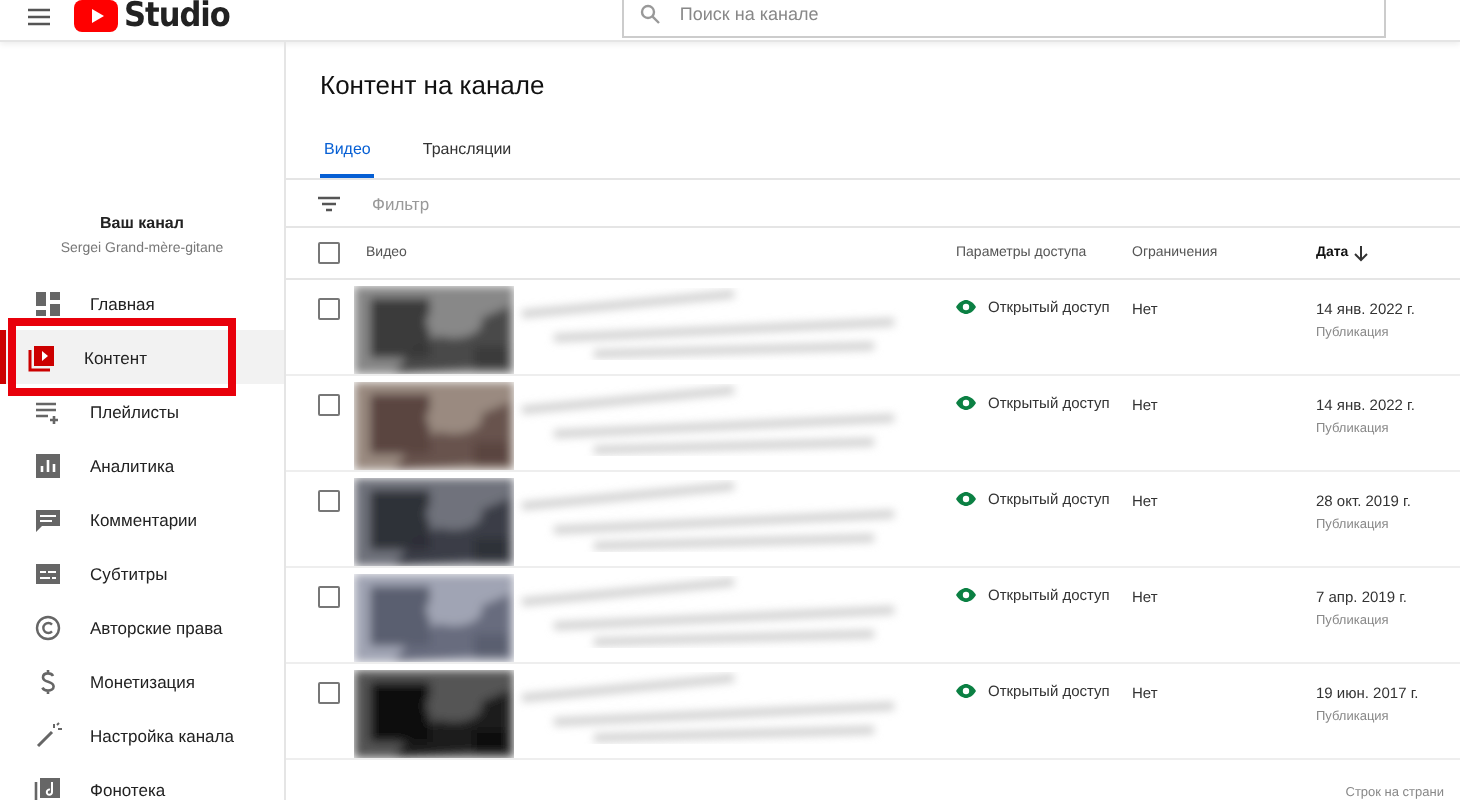  What do you see at coordinates (48, 465) in the screenshot?
I see `bar-chart-icon` at bounding box center [48, 465].